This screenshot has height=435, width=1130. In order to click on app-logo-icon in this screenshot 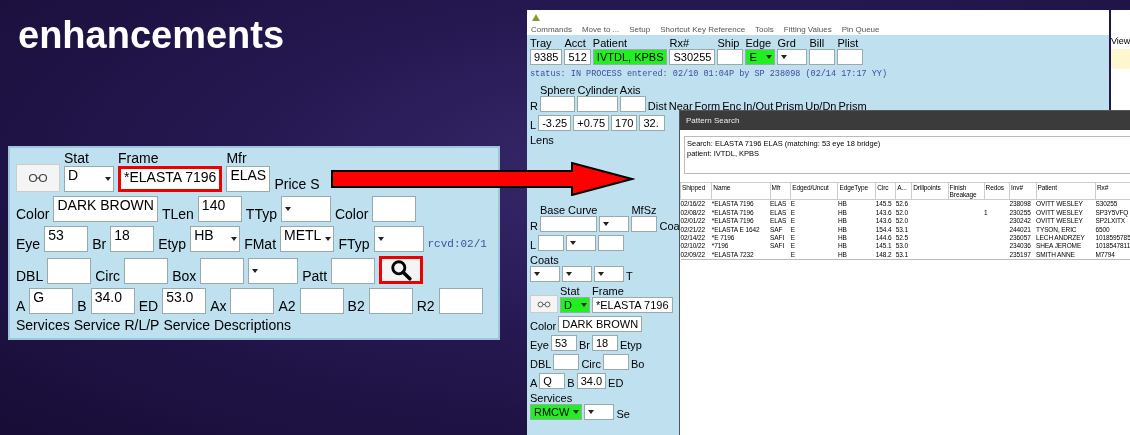, I will do `click(536, 17)`.